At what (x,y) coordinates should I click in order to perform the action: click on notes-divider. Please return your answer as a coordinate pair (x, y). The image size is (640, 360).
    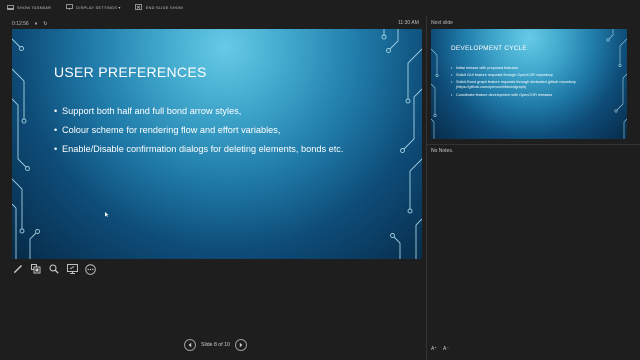
    Looking at the image, I should click on (533, 144).